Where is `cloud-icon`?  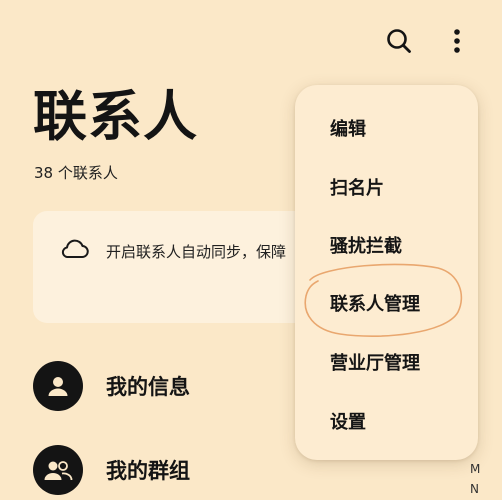 cloud-icon is located at coordinates (75, 248).